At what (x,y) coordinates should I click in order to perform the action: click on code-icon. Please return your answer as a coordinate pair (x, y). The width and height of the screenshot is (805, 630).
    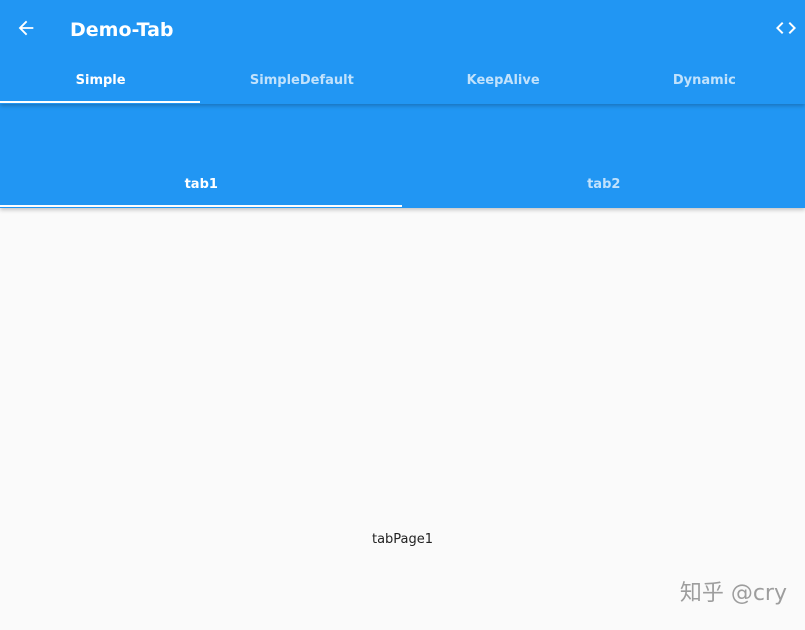
    Looking at the image, I should click on (786, 28).